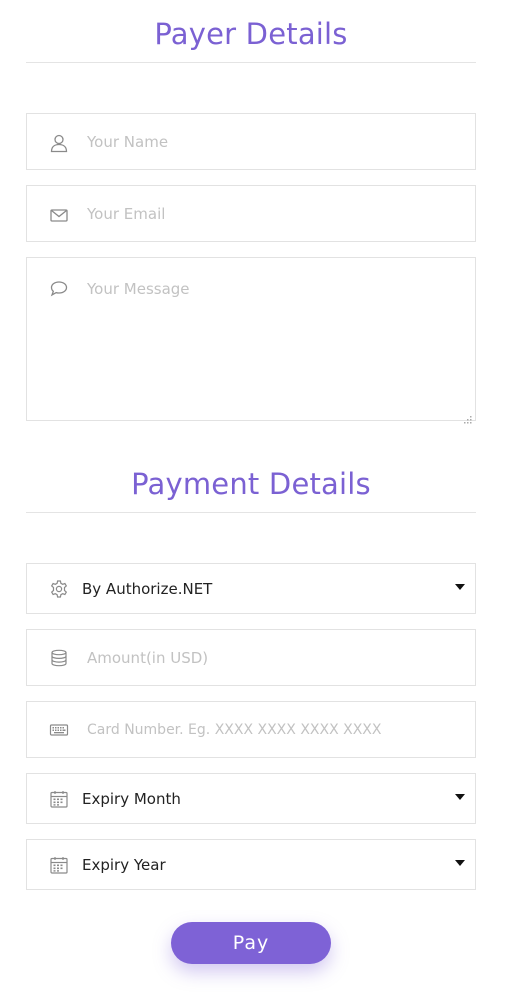 The width and height of the screenshot is (508, 1001). I want to click on message-field, so click(251, 340).